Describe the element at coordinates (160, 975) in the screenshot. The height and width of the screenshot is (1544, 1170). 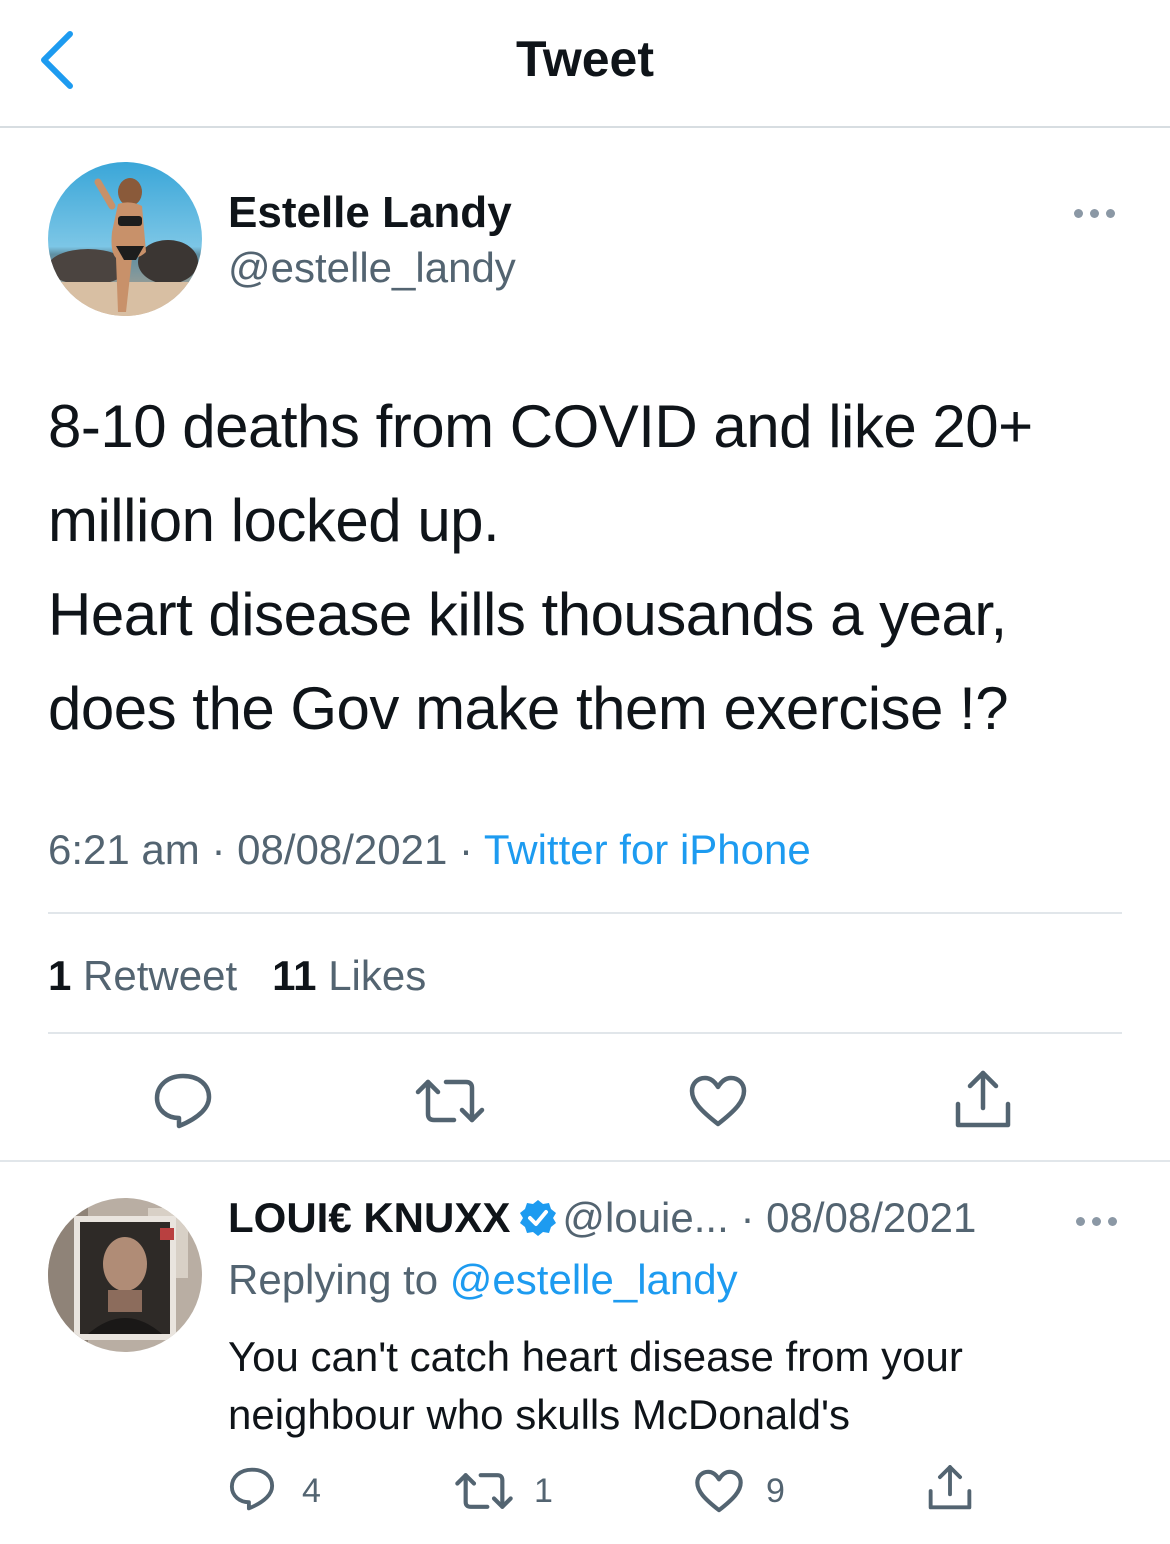
I see `retweets-label: Retweet` at that location.